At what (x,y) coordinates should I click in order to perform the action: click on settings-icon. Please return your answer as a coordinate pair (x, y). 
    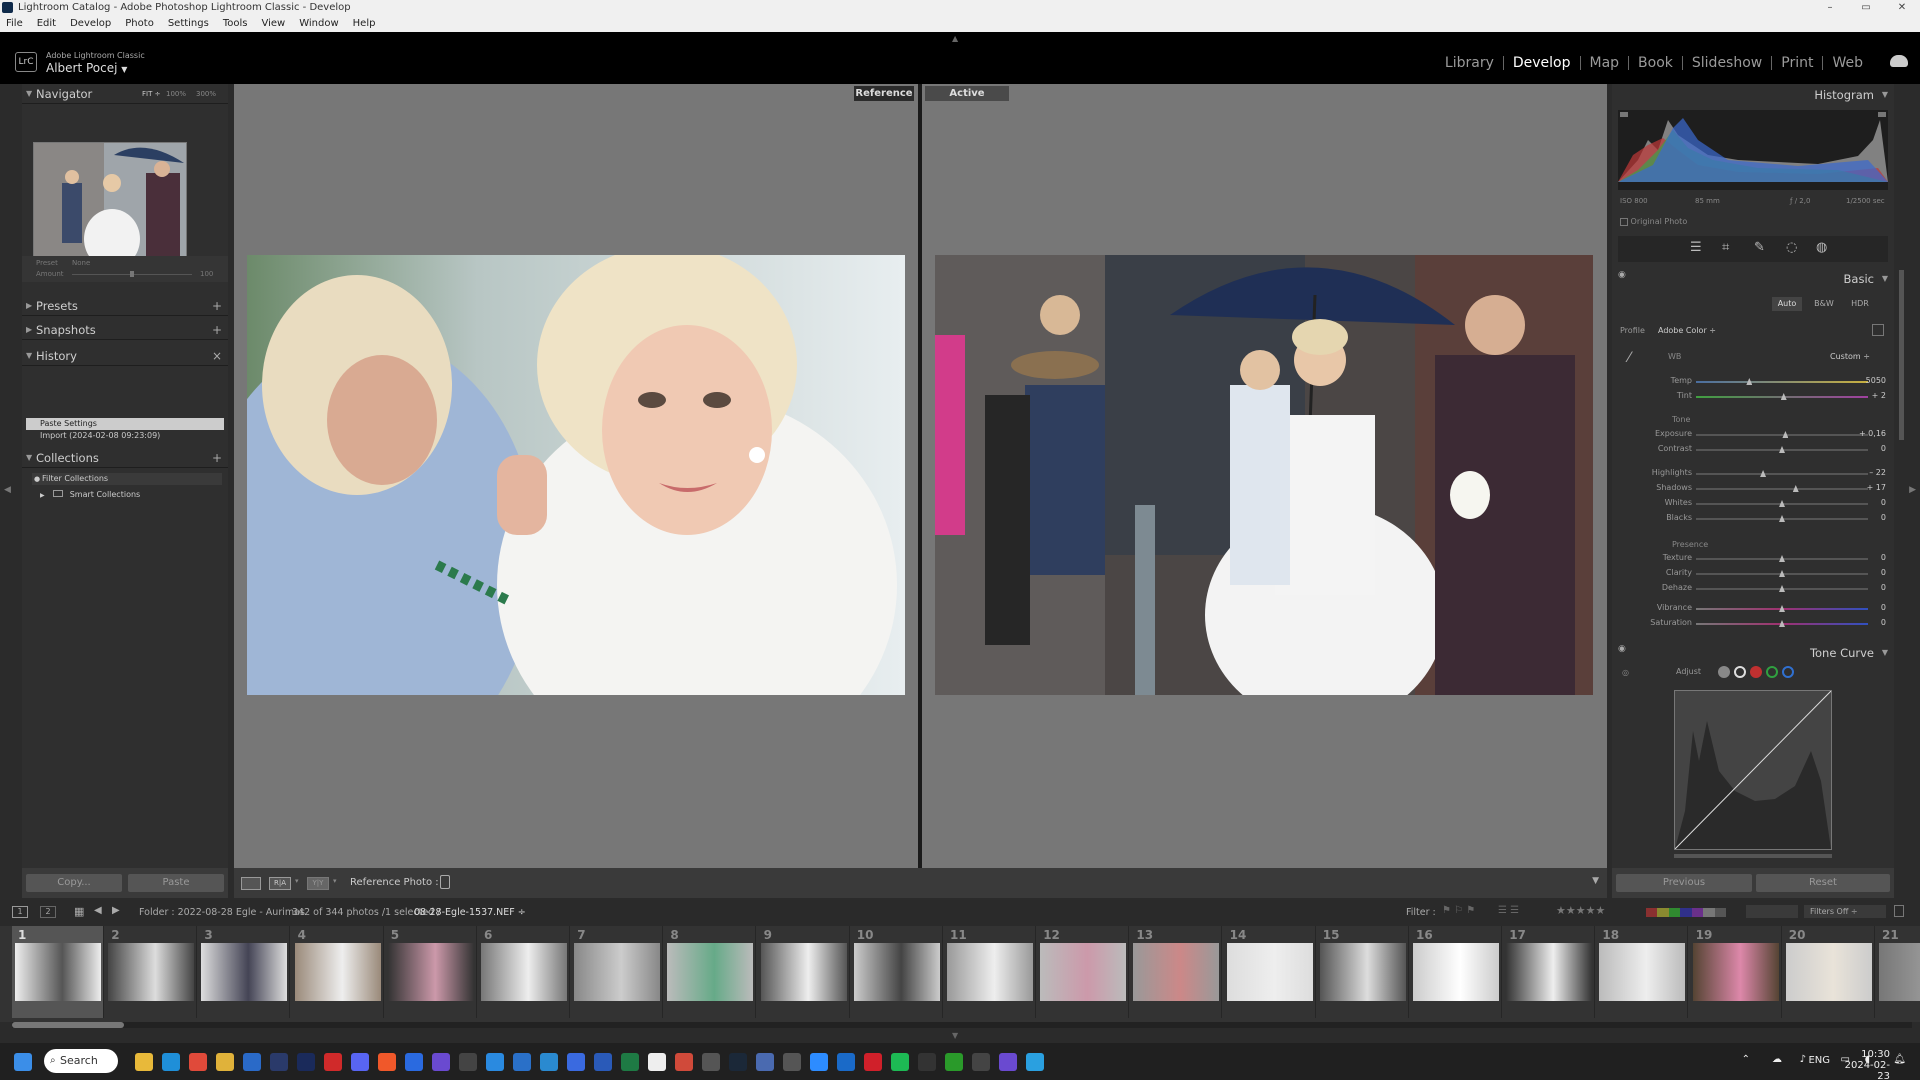
    Looking at the image, I should click on (711, 1062).